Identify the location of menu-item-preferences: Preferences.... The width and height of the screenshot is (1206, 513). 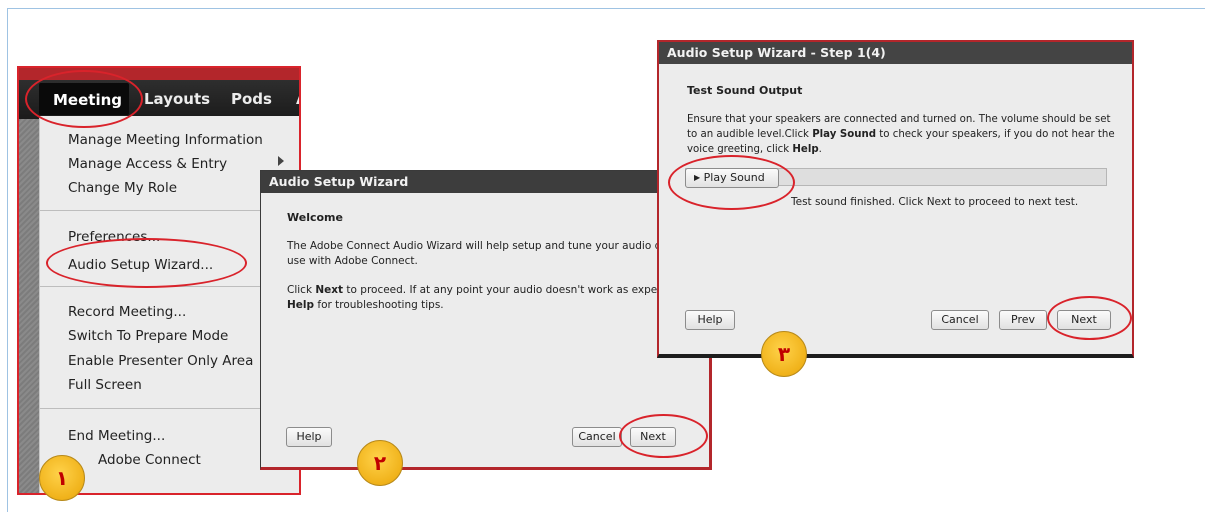
(114, 237).